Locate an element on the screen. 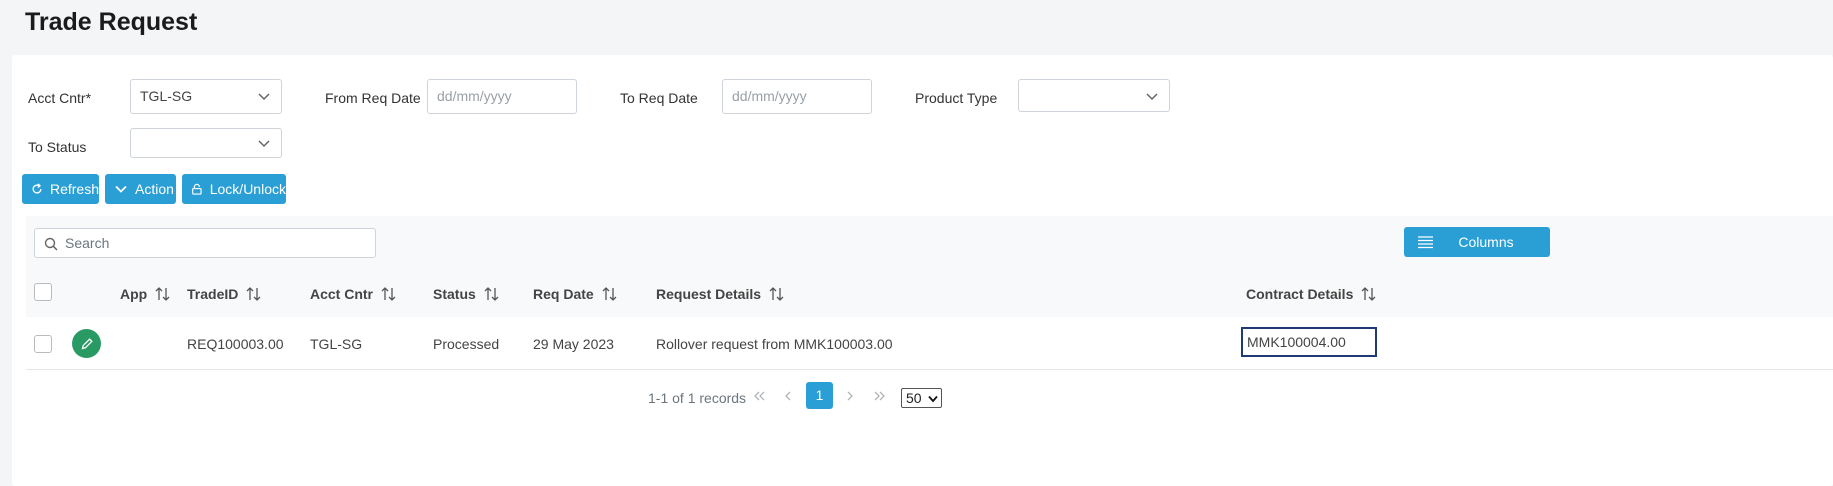 The height and width of the screenshot is (486, 1833). previous-page-icon is located at coordinates (788, 396).